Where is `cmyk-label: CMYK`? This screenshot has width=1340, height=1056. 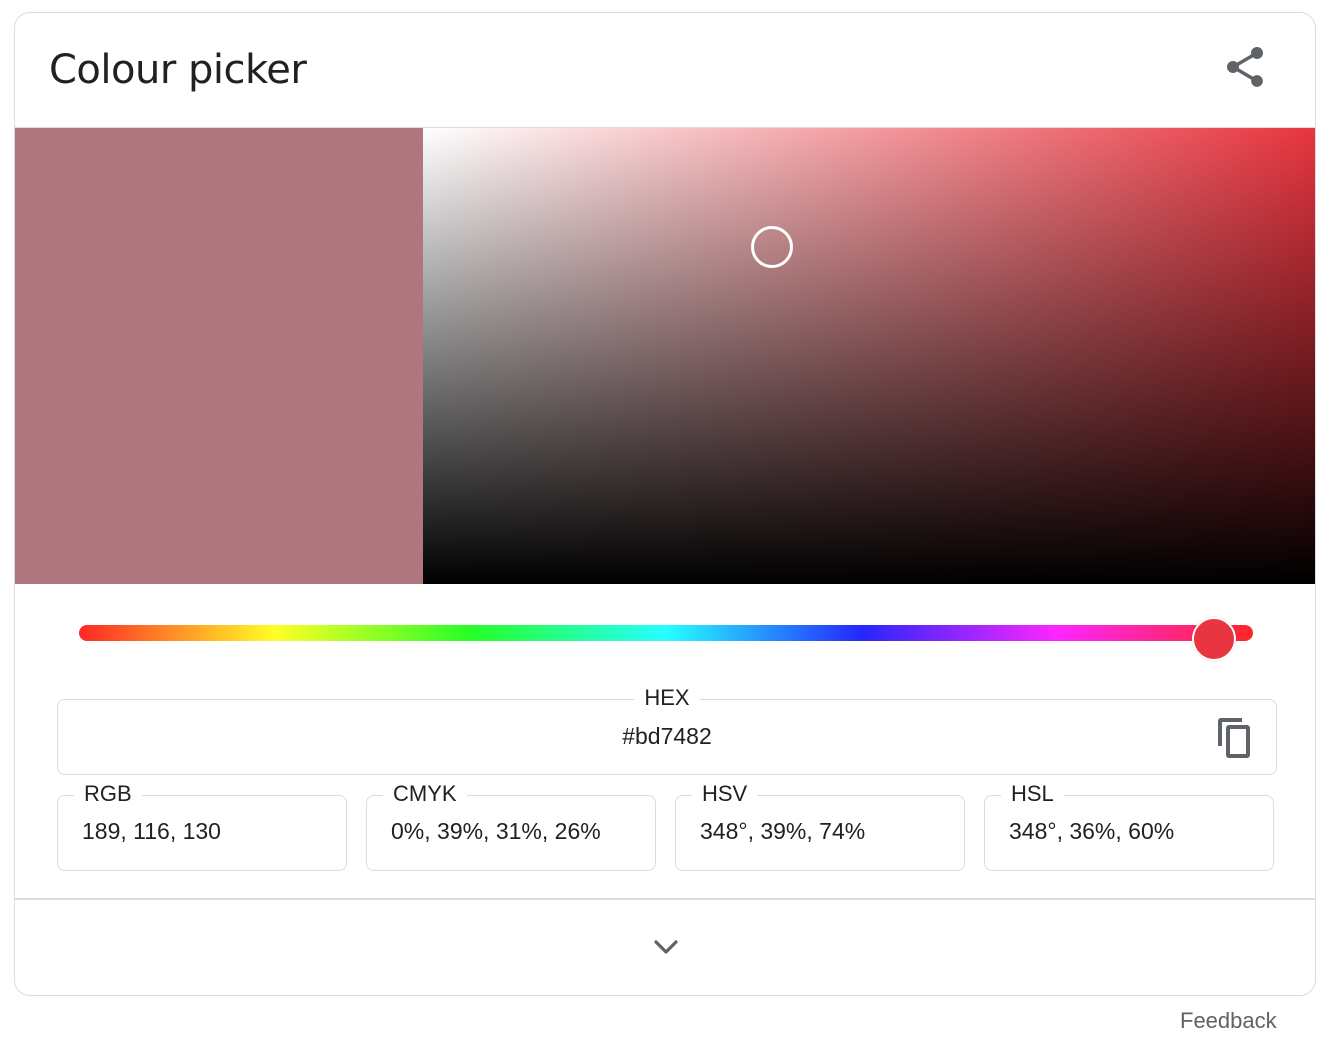
cmyk-label: CMYK is located at coordinates (425, 794).